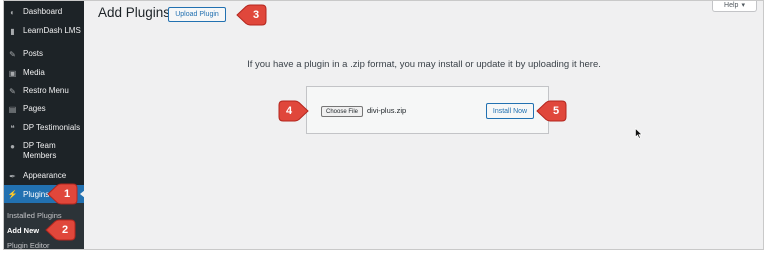 The height and width of the screenshot is (253, 768). Describe the element at coordinates (12, 194) in the screenshot. I see `plugins-icon: ⚡` at that location.